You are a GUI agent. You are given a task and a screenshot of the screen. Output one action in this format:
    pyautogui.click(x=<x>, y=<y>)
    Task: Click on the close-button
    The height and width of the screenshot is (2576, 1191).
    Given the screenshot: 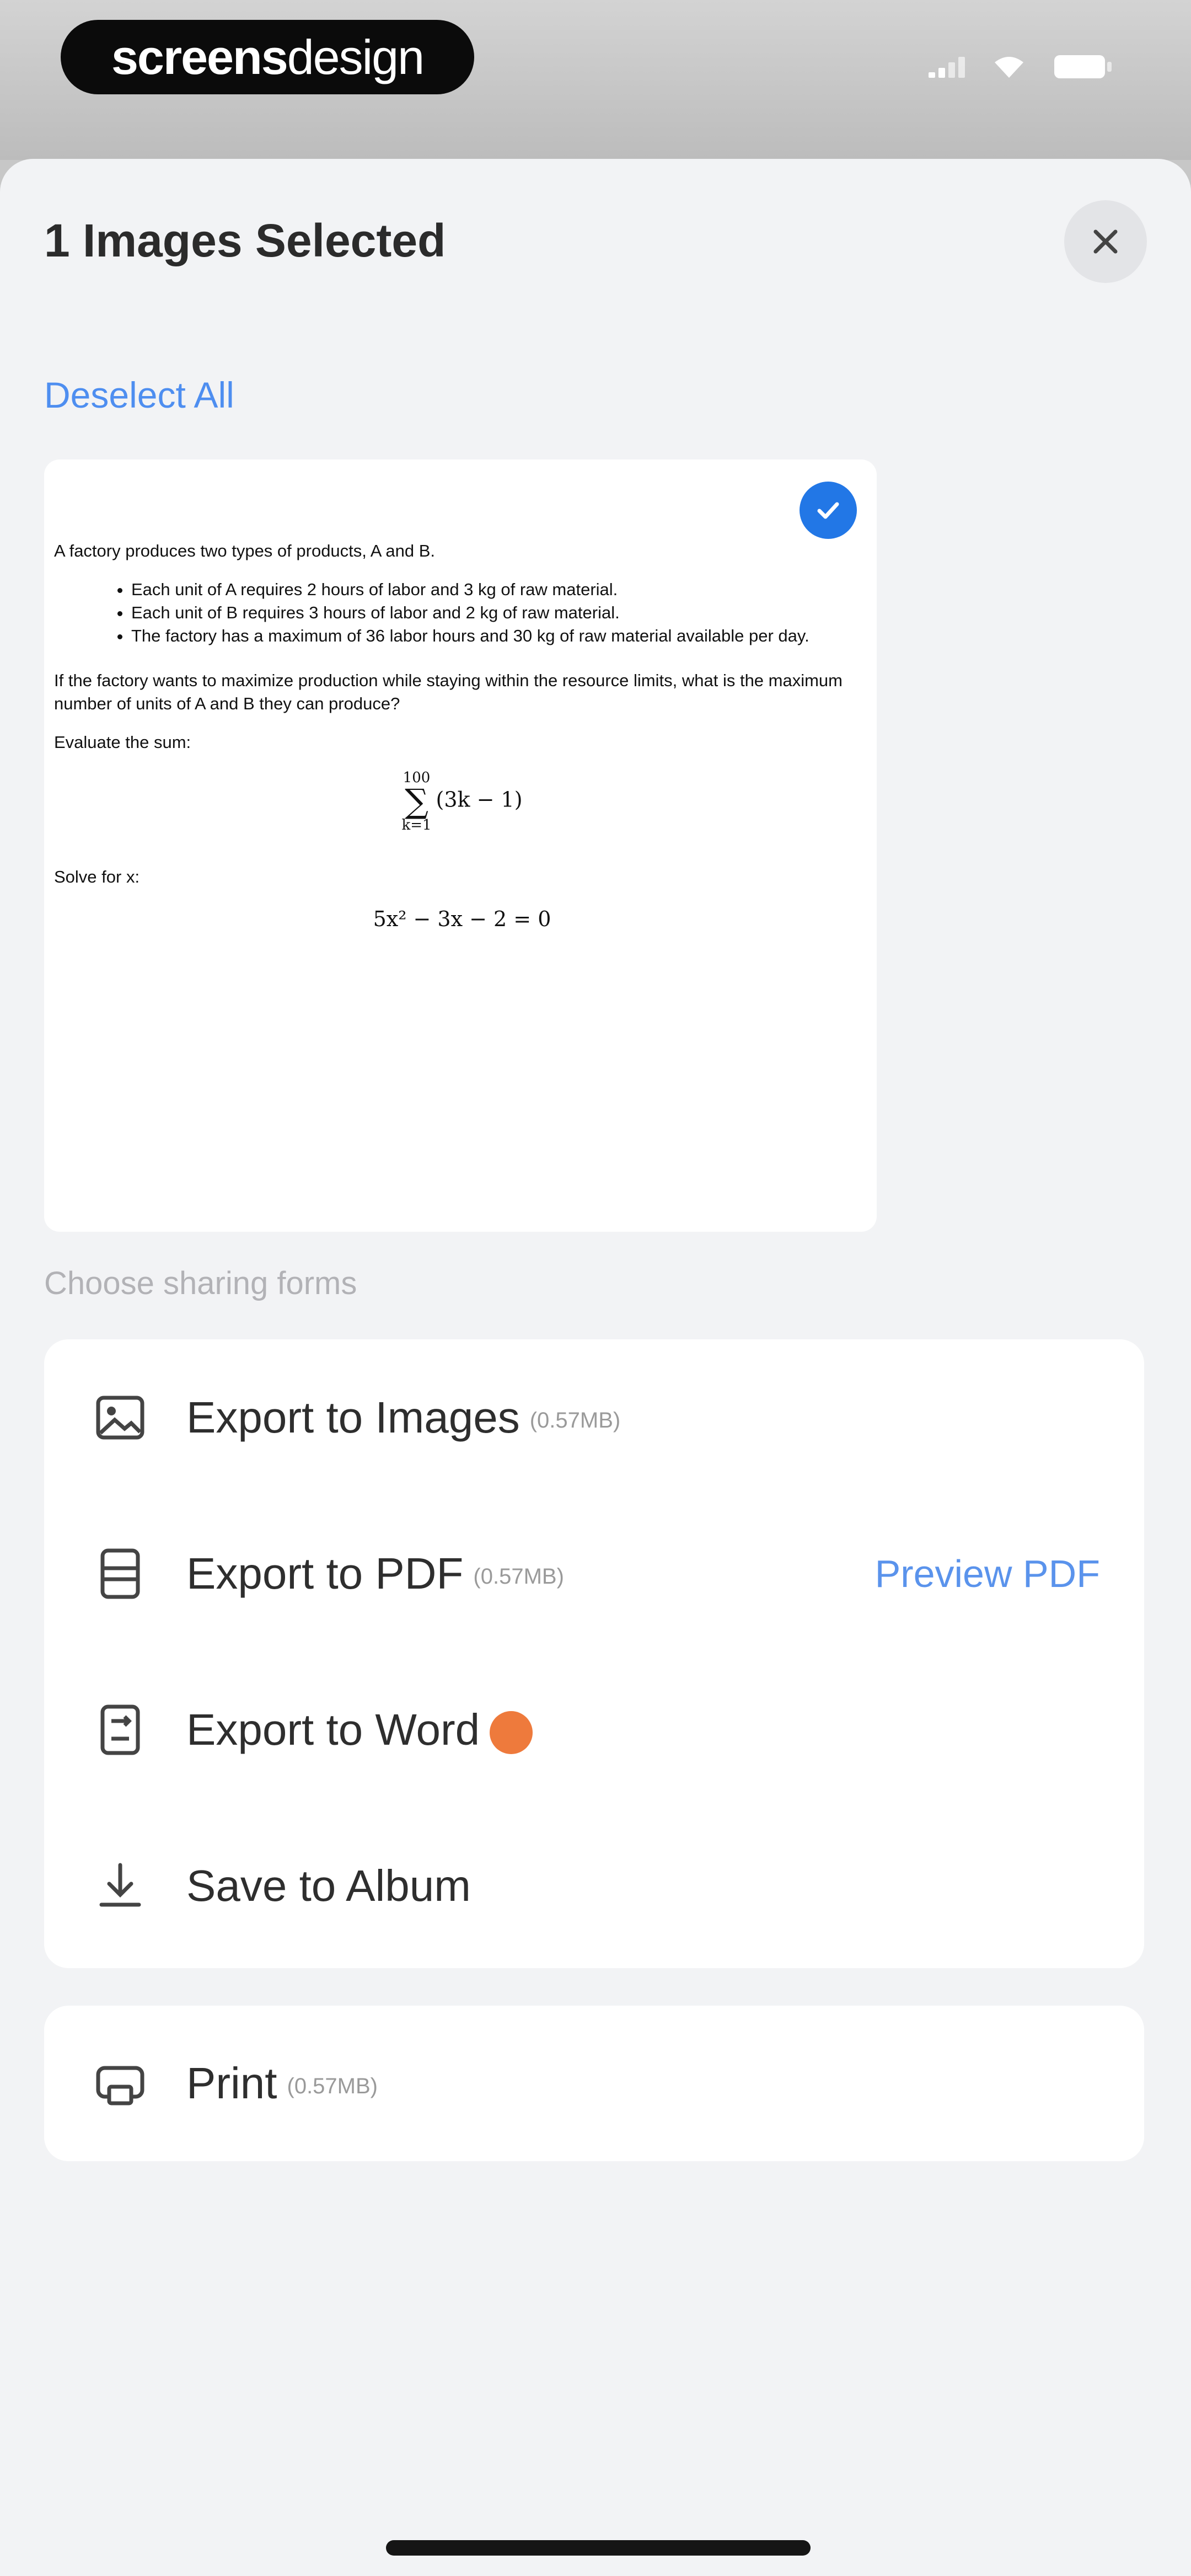 What is the action you would take?
    pyautogui.click(x=1105, y=241)
    